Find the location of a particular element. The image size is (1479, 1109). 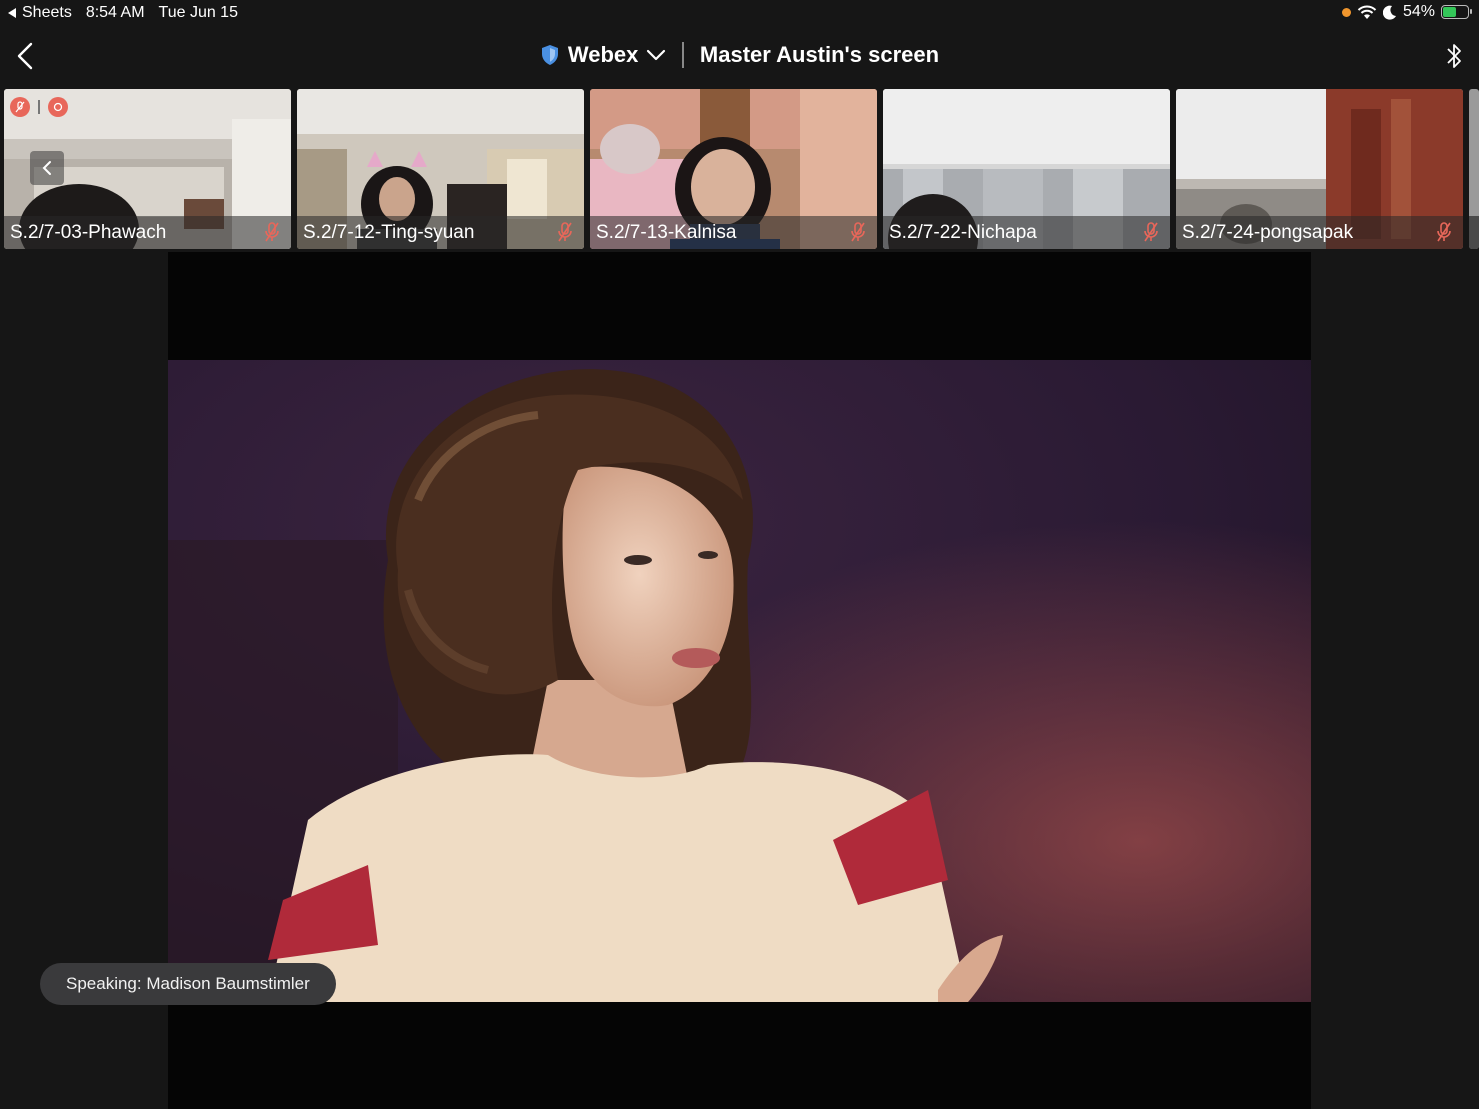

participant-tile: S.2/7-03-Phawach is located at coordinates (147, 169).